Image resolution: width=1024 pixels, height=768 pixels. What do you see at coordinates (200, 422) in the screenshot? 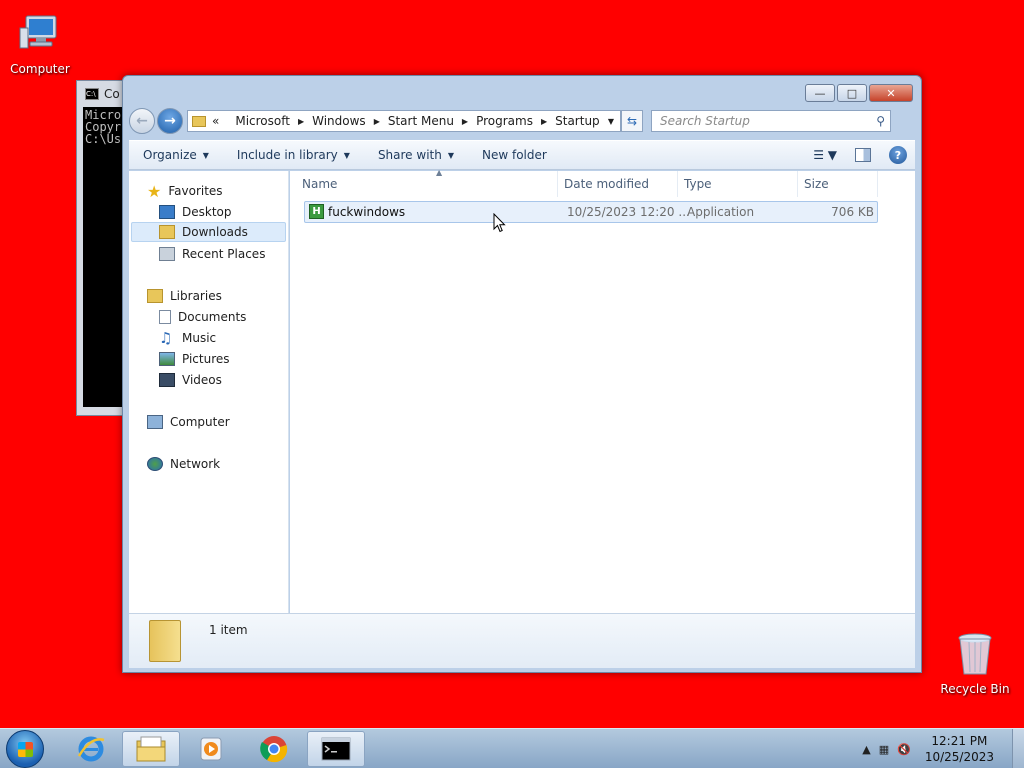
I see `nav-label: Computer` at bounding box center [200, 422].